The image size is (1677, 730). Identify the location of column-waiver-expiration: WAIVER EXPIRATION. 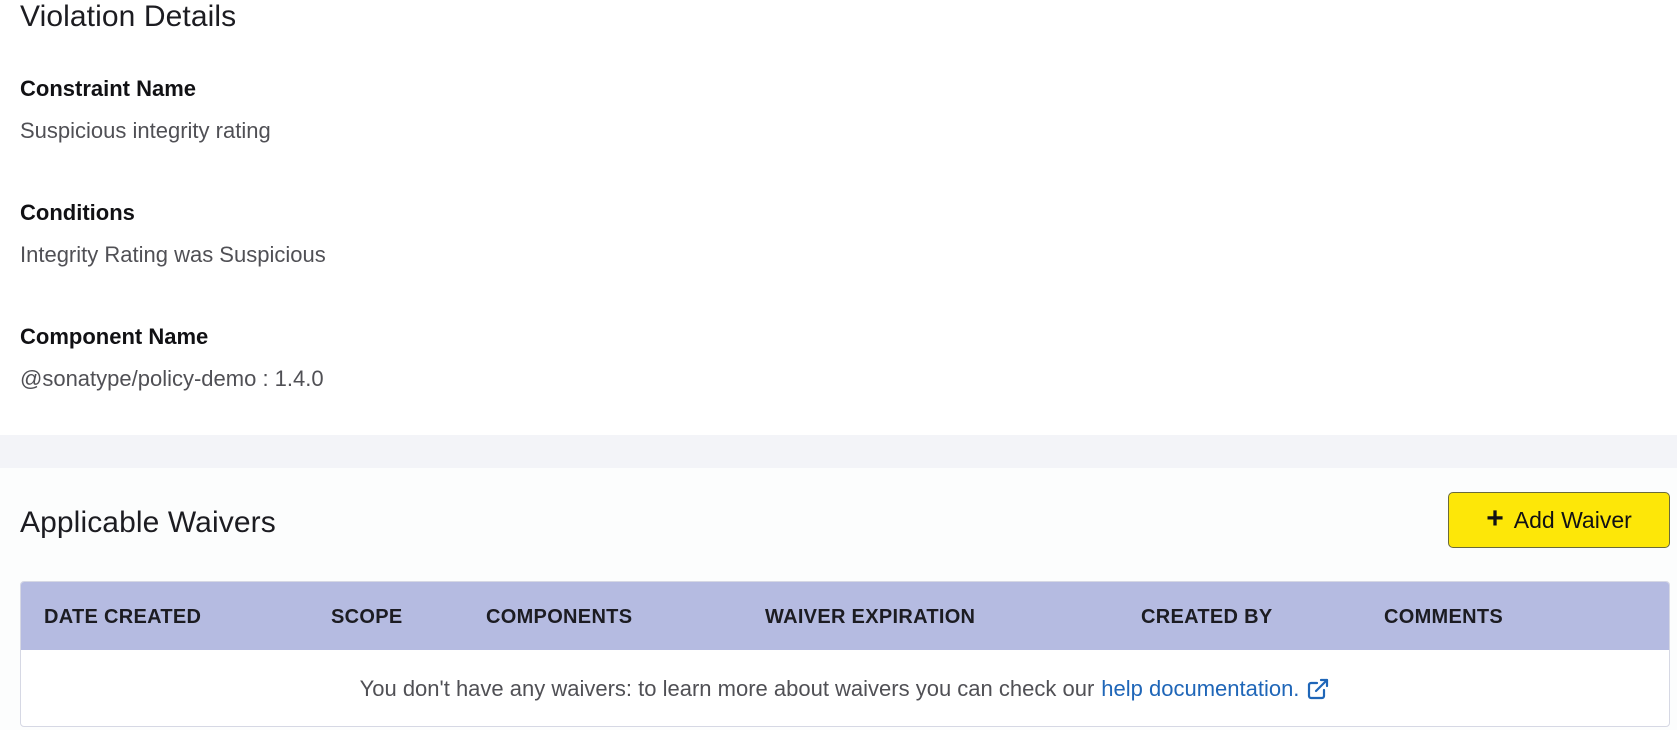
(870, 617).